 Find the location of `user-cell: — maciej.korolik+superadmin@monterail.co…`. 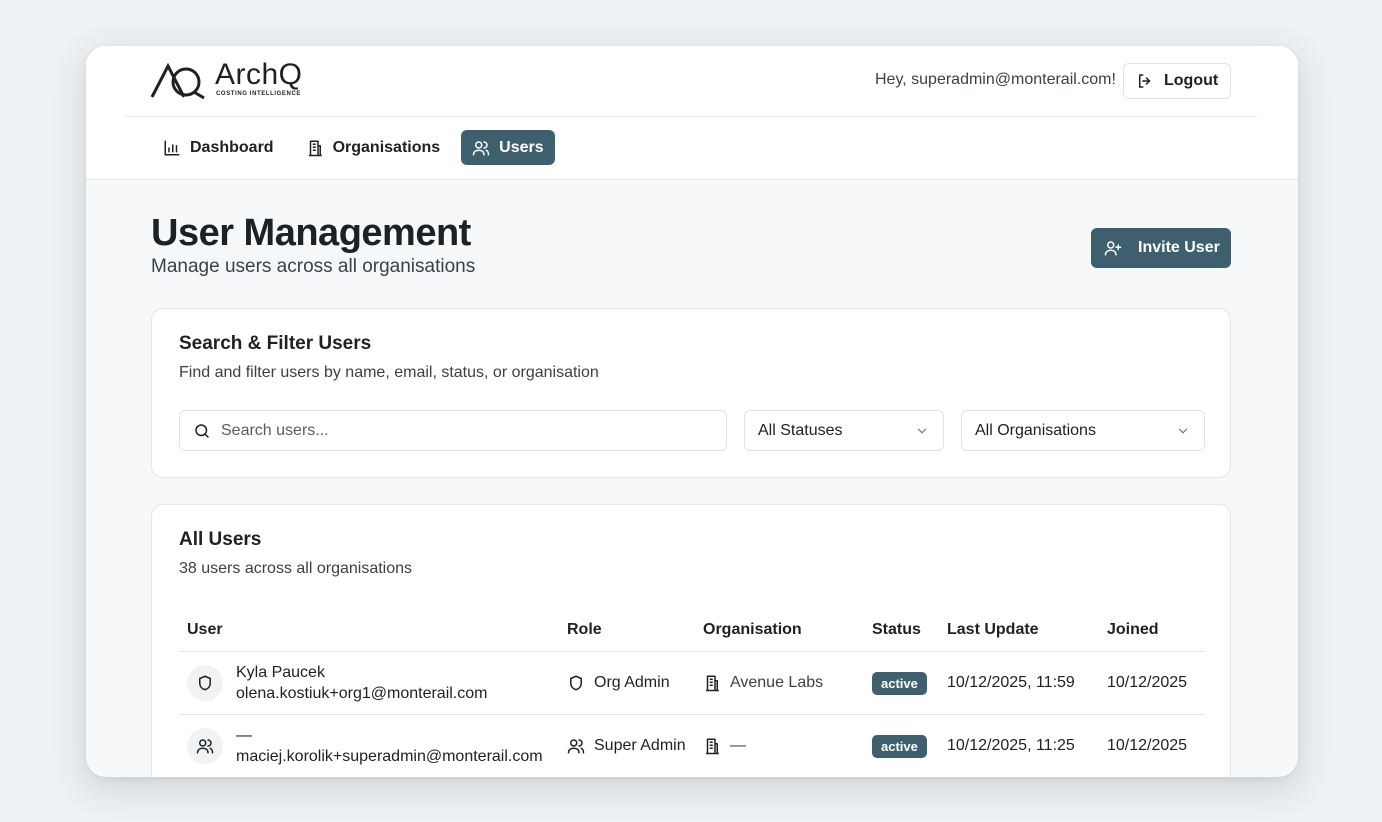

user-cell: — maciej.korolik+superadmin@monterail.co… is located at coordinates (373, 746).